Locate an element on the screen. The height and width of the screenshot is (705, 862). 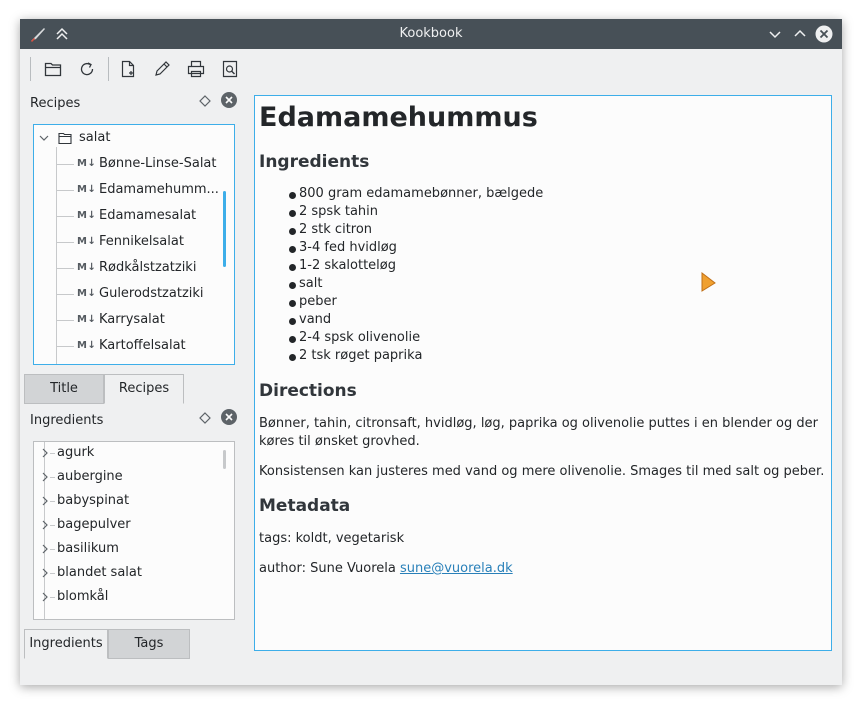
recipes-dock-title: Recipes is located at coordinates (55, 103).